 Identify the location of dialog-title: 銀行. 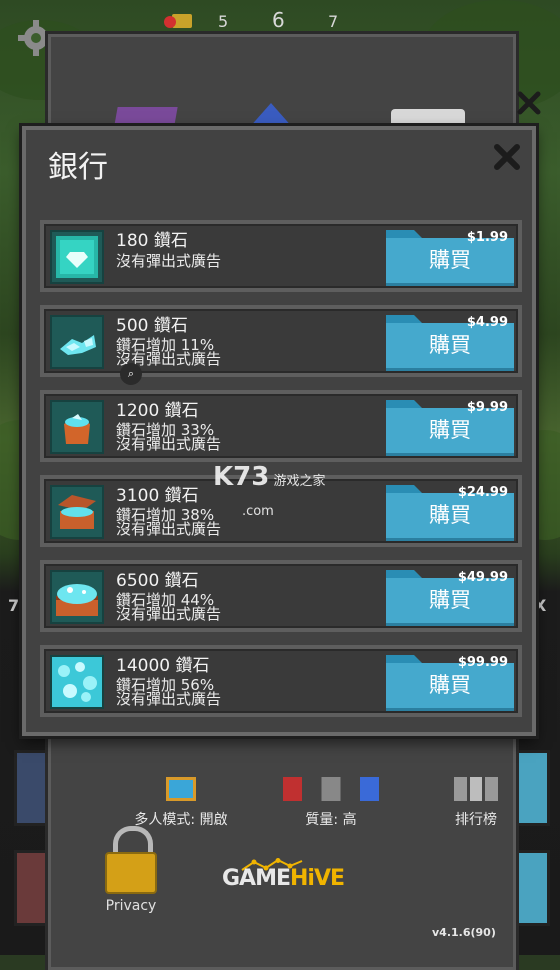
(78, 167).